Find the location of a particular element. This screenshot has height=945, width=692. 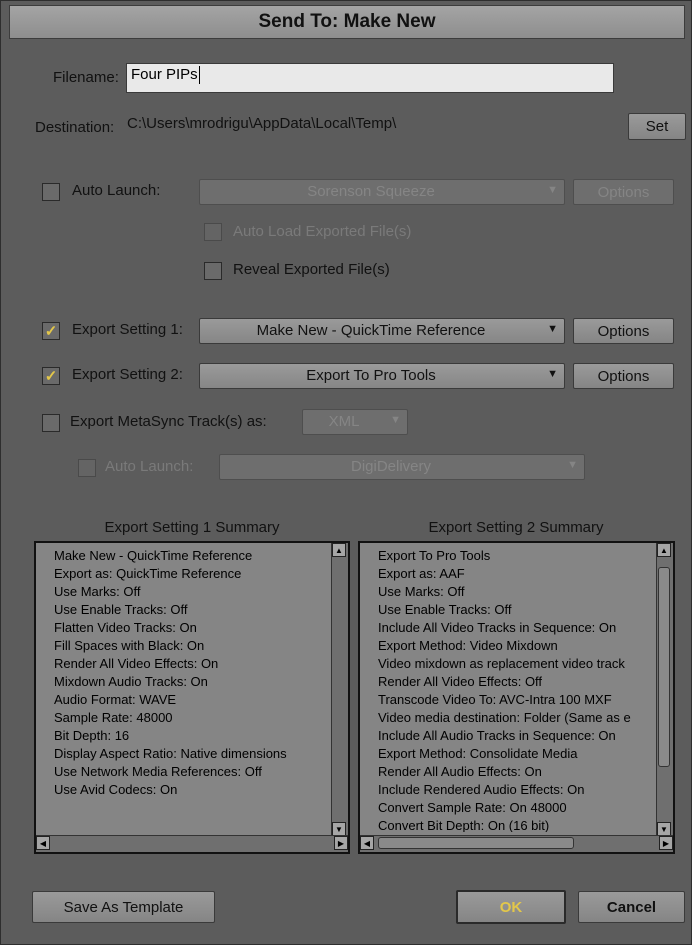

metasync-label: Export MetaSync Track(s) as: is located at coordinates (168, 421).